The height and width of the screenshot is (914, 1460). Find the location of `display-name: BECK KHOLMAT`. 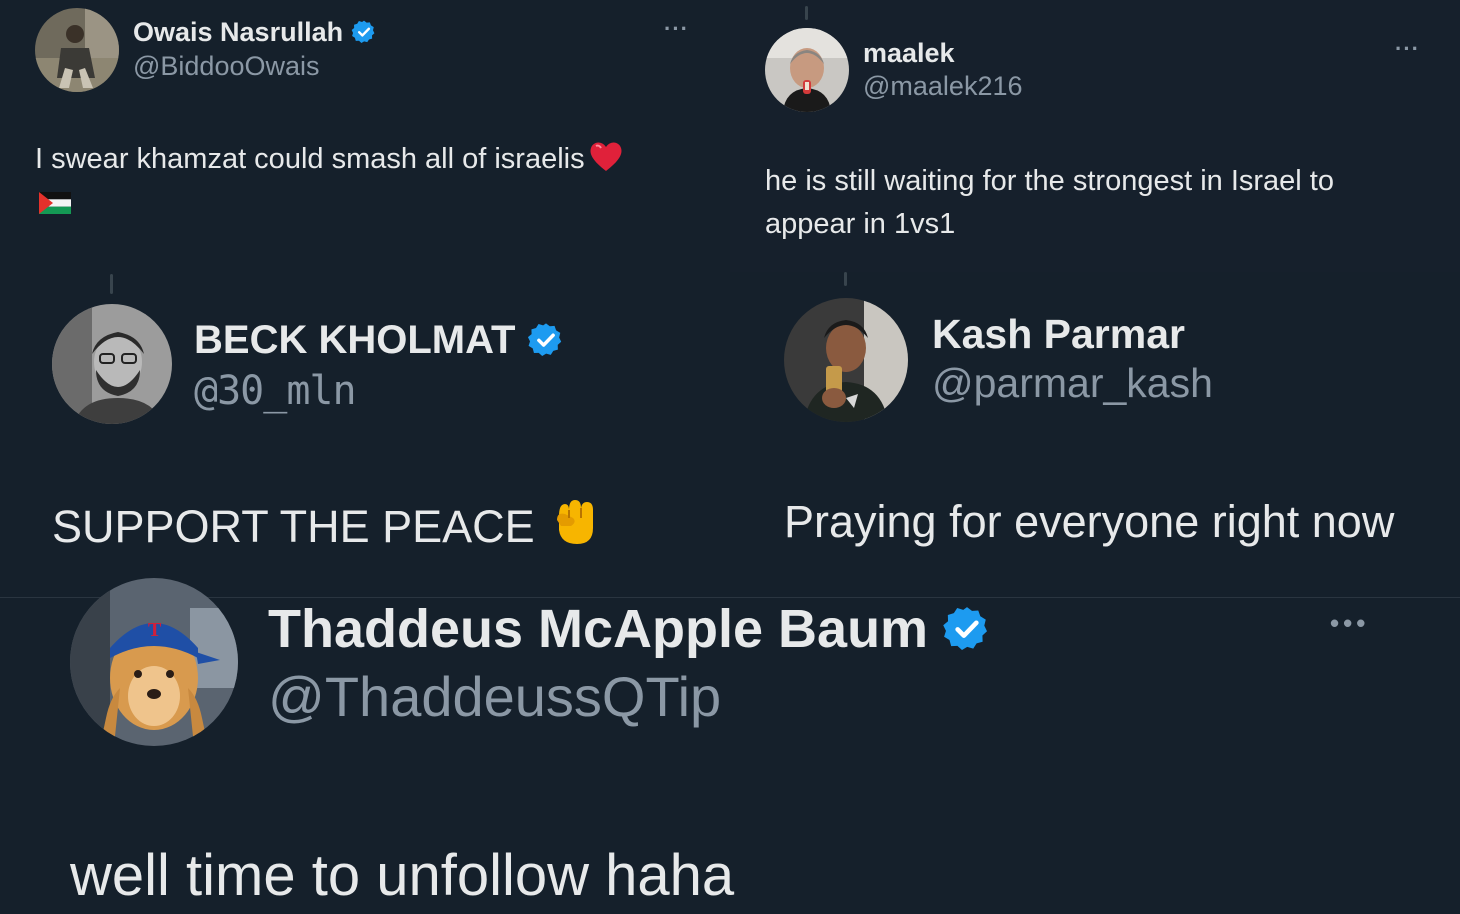

display-name: BECK KHOLMAT is located at coordinates (354, 340).